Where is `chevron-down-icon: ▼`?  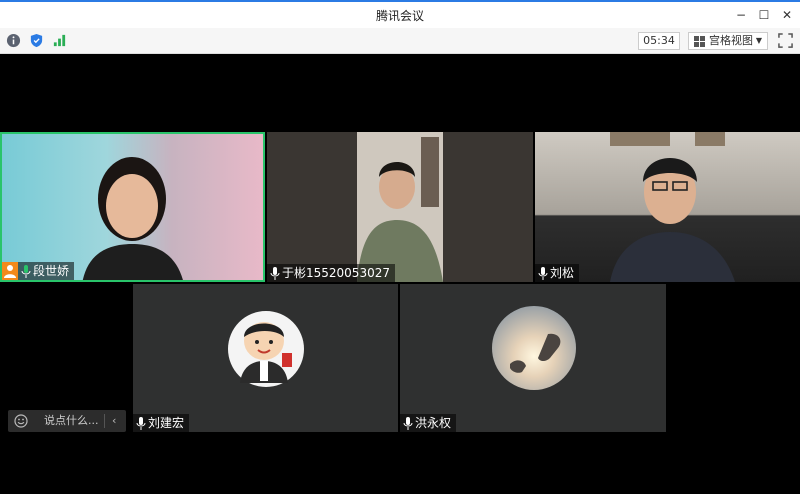 chevron-down-icon: ▼ is located at coordinates (758, 40).